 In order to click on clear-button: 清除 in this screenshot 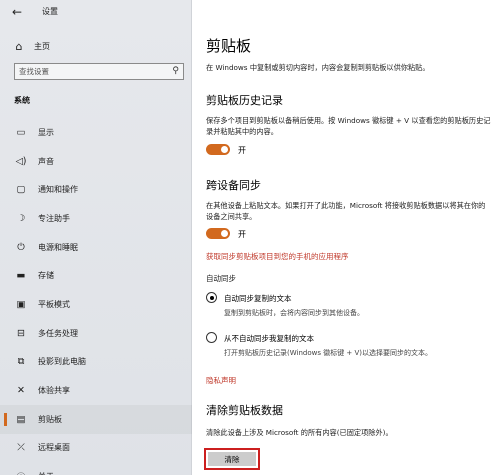, I will do `click(232, 459)`.